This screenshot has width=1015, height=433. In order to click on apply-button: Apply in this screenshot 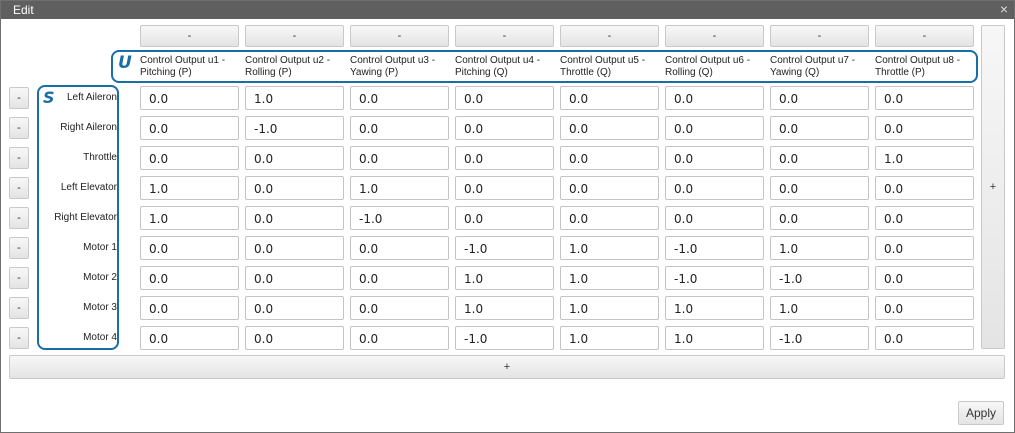, I will do `click(981, 413)`.